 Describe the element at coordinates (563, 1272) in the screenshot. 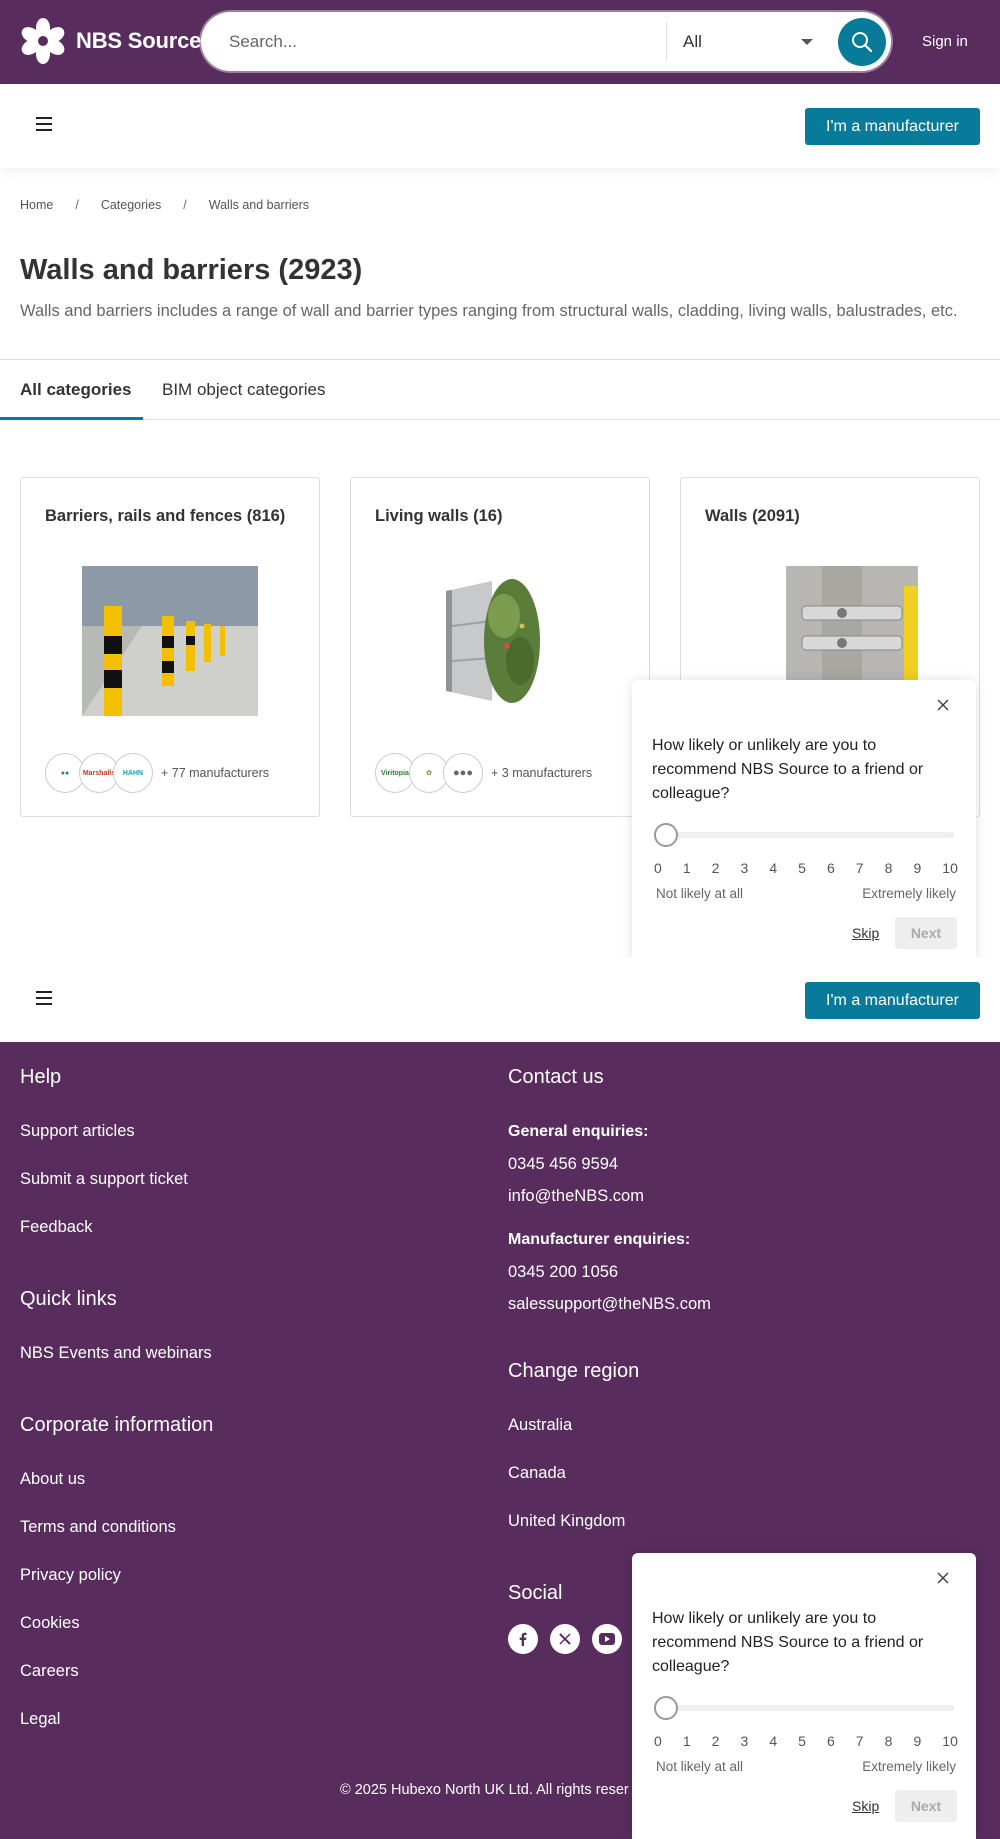

I see `manufacturer-phone-link: 0345 200 1056` at that location.